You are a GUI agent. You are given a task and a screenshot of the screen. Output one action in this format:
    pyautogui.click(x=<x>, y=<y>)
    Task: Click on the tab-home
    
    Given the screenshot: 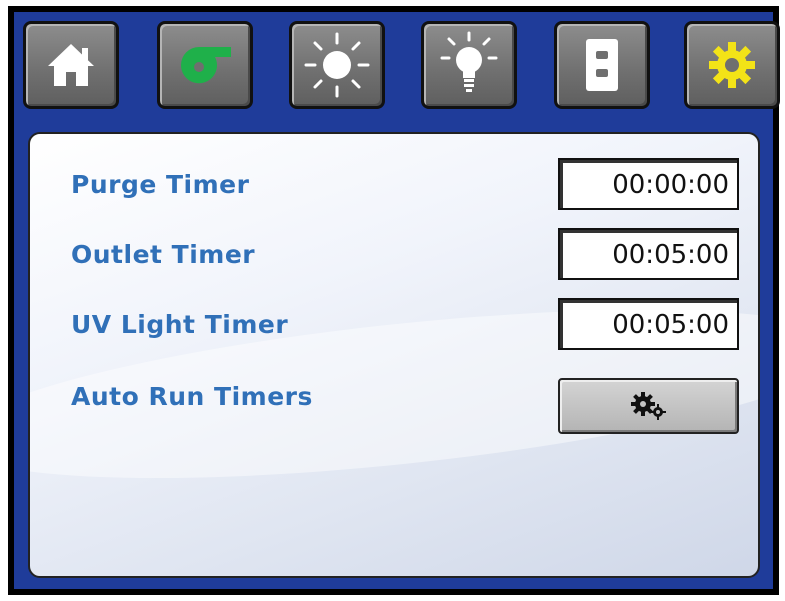 What is the action you would take?
    pyautogui.click(x=71, y=65)
    